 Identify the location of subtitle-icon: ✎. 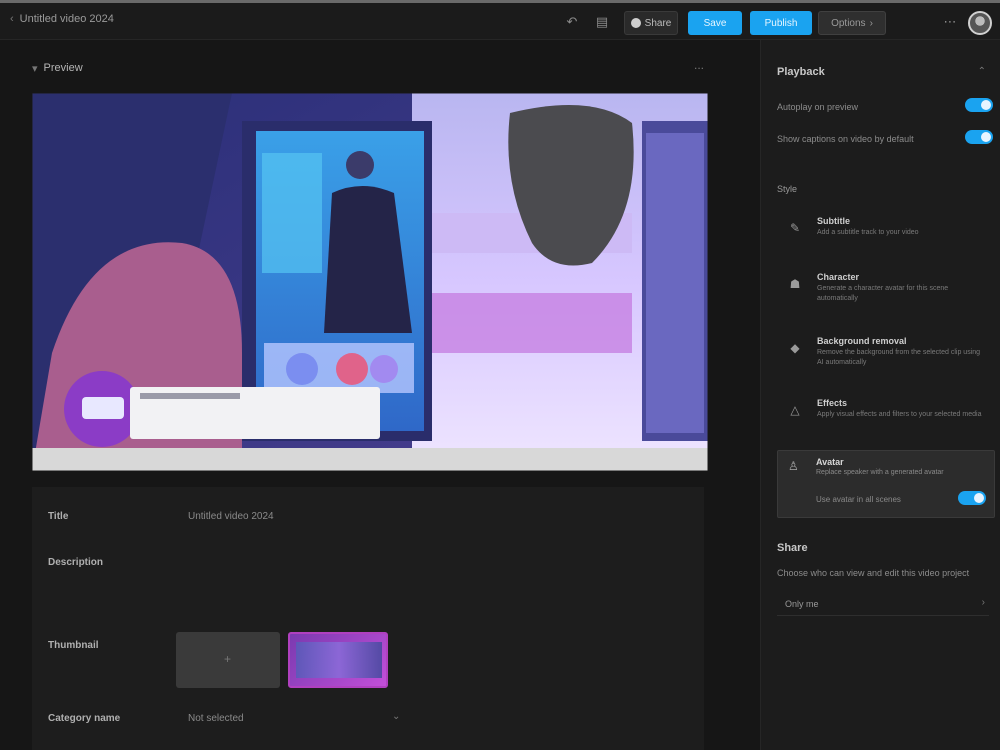
(795, 228).